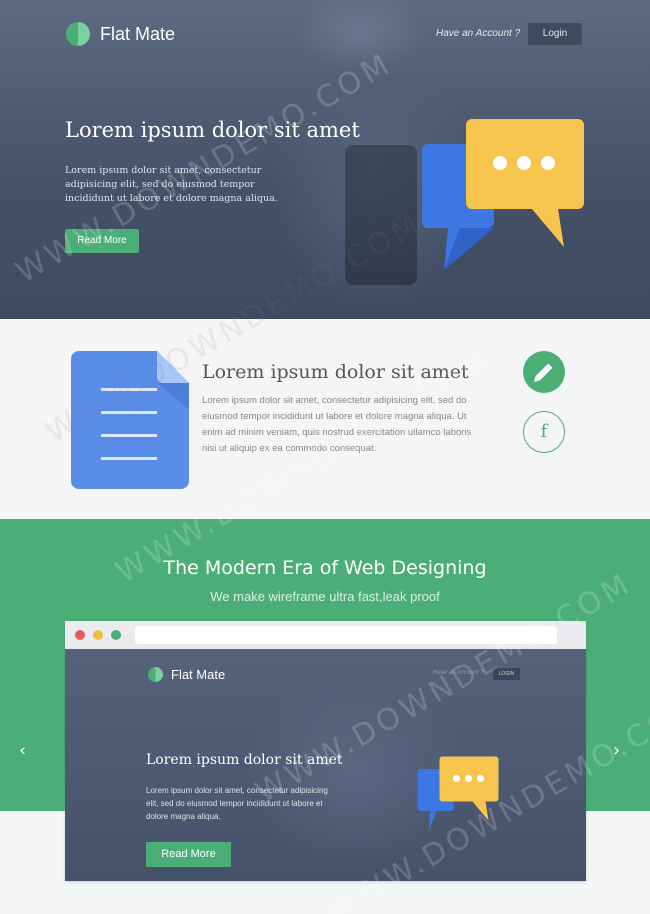 The image size is (650, 914). Describe the element at coordinates (325, 568) in the screenshot. I see `showcase-title: The Modern Era of Web Designing` at that location.